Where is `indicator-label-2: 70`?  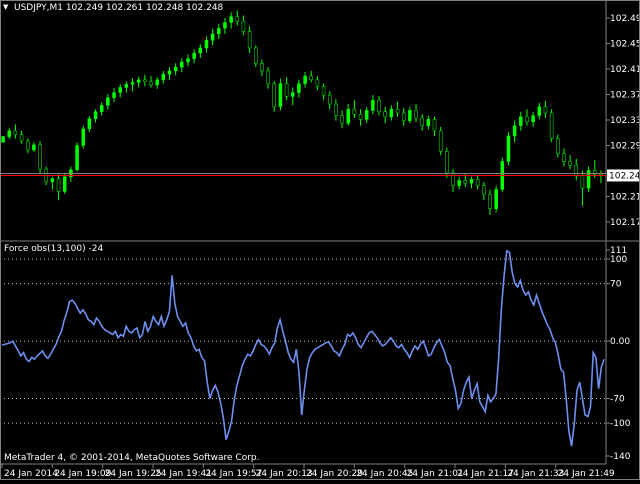
indicator-label-2: 70 is located at coordinates (616, 285).